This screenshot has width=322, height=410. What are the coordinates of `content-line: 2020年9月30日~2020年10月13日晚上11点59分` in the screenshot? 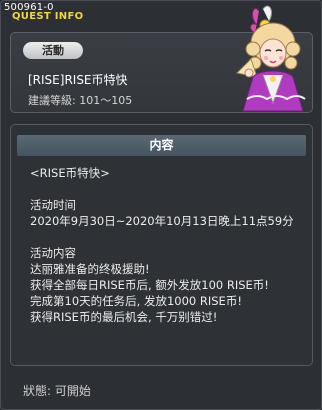 It's located at (162, 221).